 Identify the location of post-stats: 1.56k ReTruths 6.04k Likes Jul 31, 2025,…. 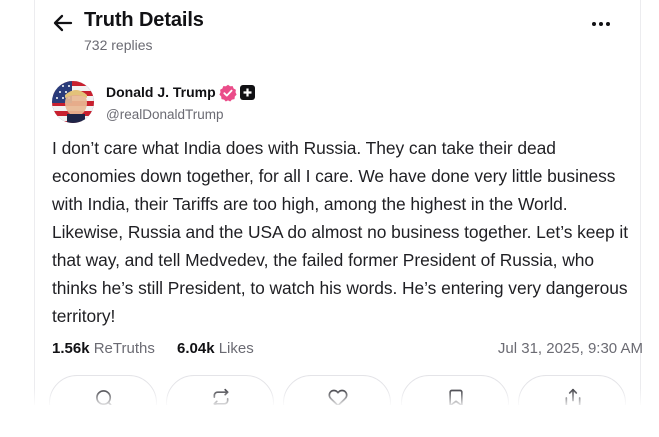
(347, 351).